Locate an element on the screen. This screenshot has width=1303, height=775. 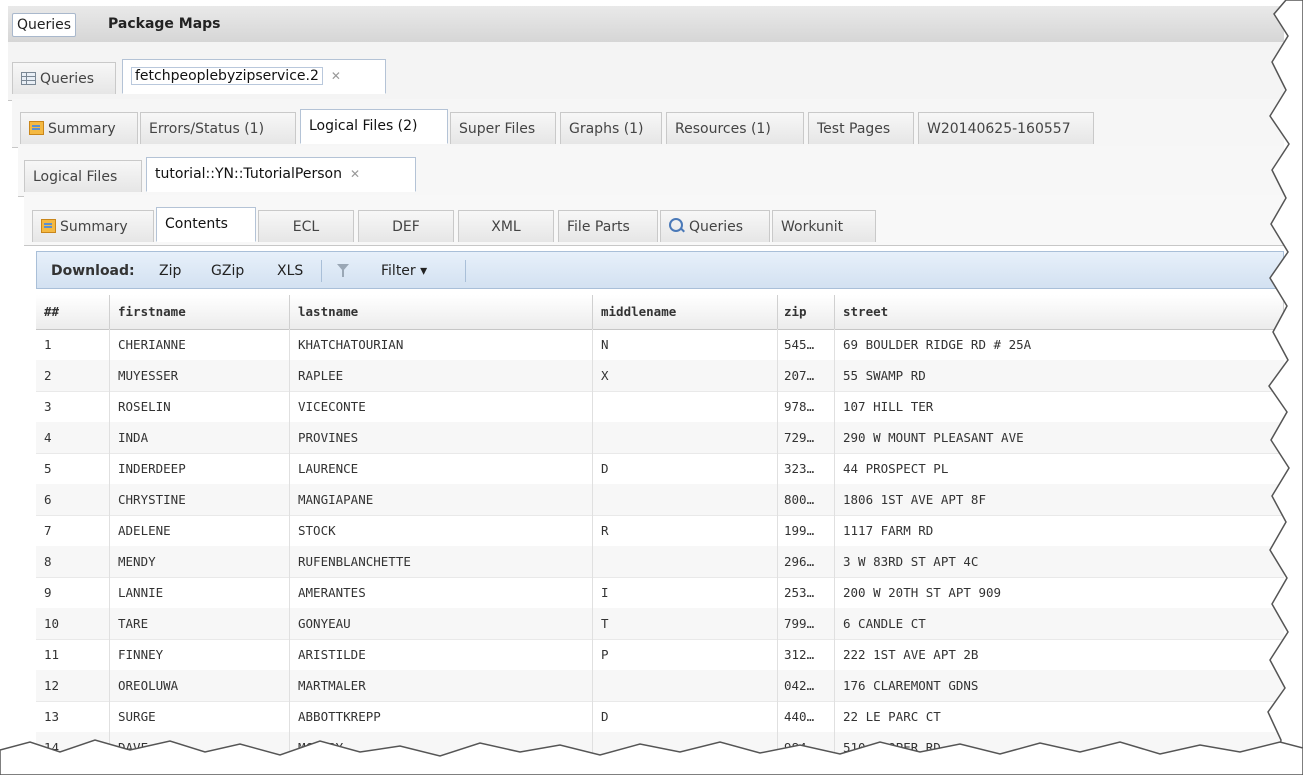
tab-workunit: Workunit is located at coordinates (824, 226).